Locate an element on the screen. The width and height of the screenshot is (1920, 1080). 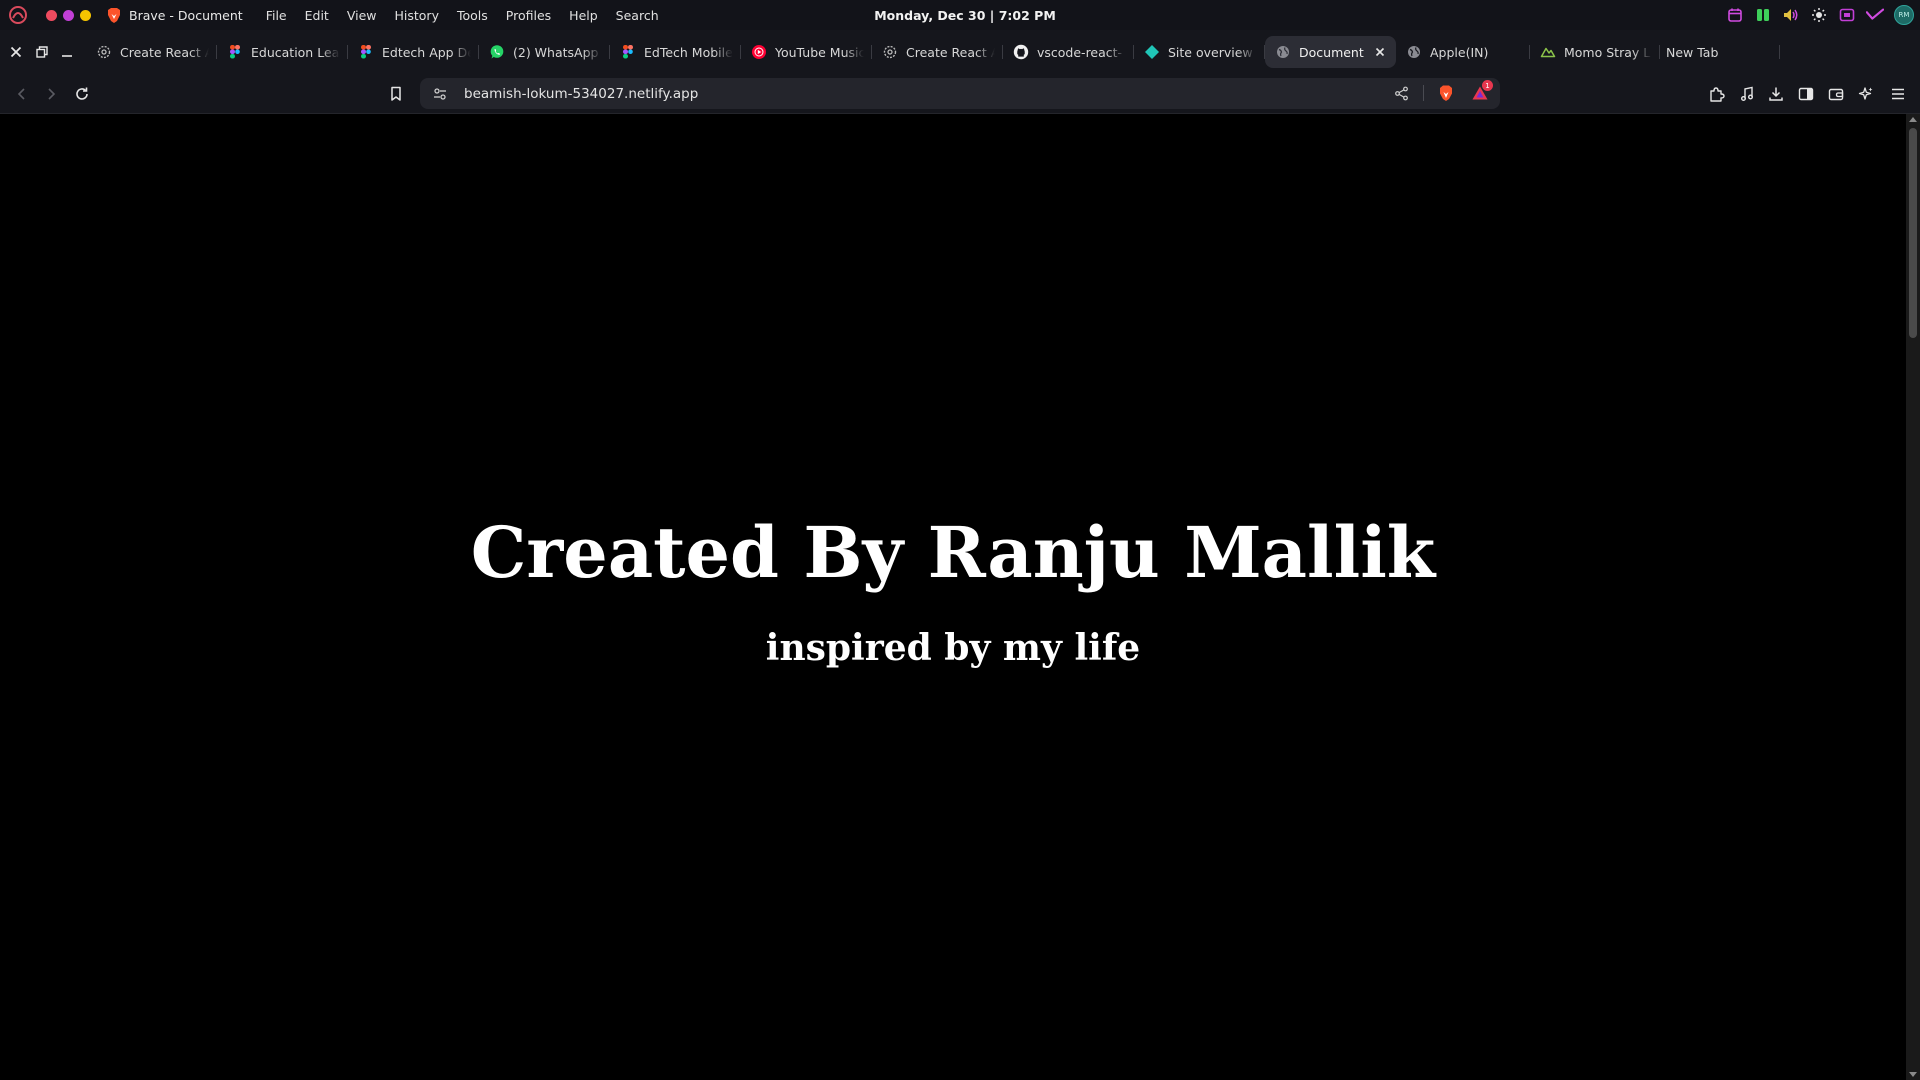
window-controls is located at coordinates (68, 15).